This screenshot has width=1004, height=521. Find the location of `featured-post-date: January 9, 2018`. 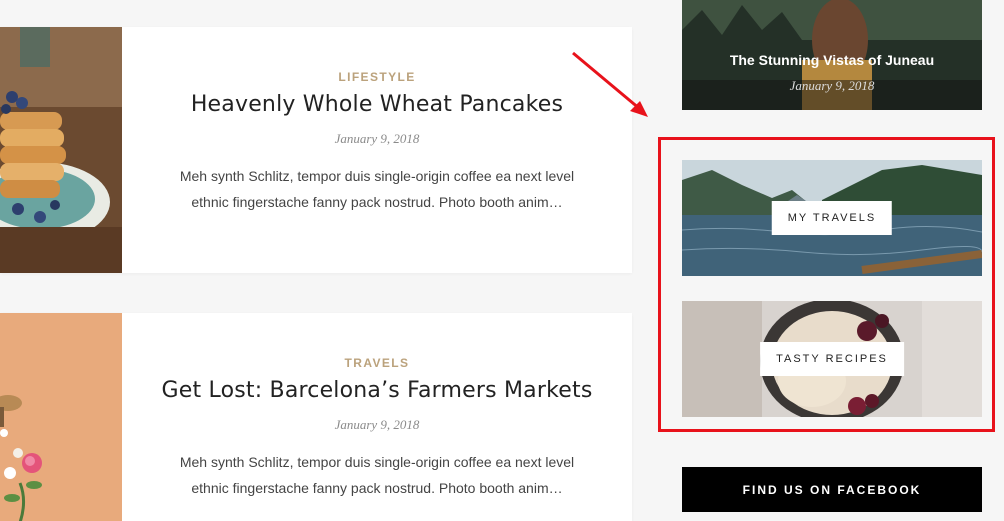

featured-post-date: January 9, 2018 is located at coordinates (832, 85).